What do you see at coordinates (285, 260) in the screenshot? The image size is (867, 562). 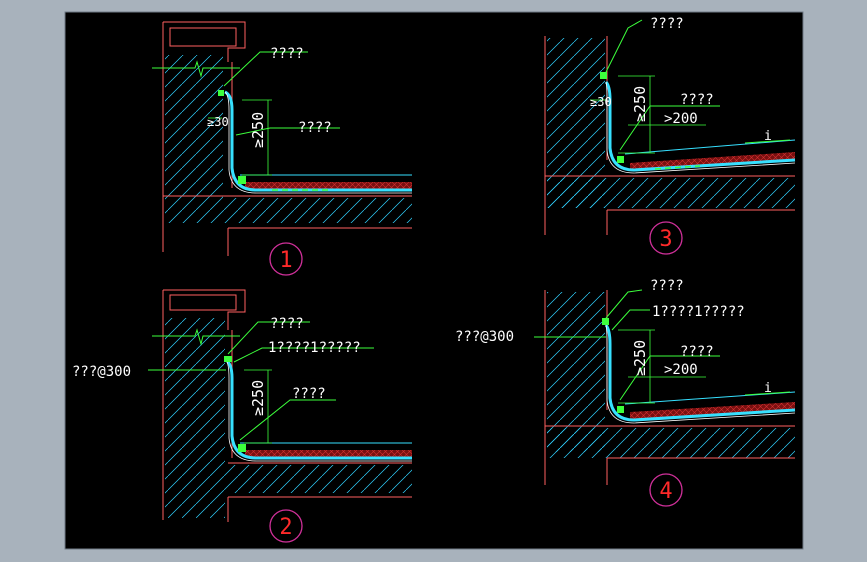 I see `detail-number: 1` at bounding box center [285, 260].